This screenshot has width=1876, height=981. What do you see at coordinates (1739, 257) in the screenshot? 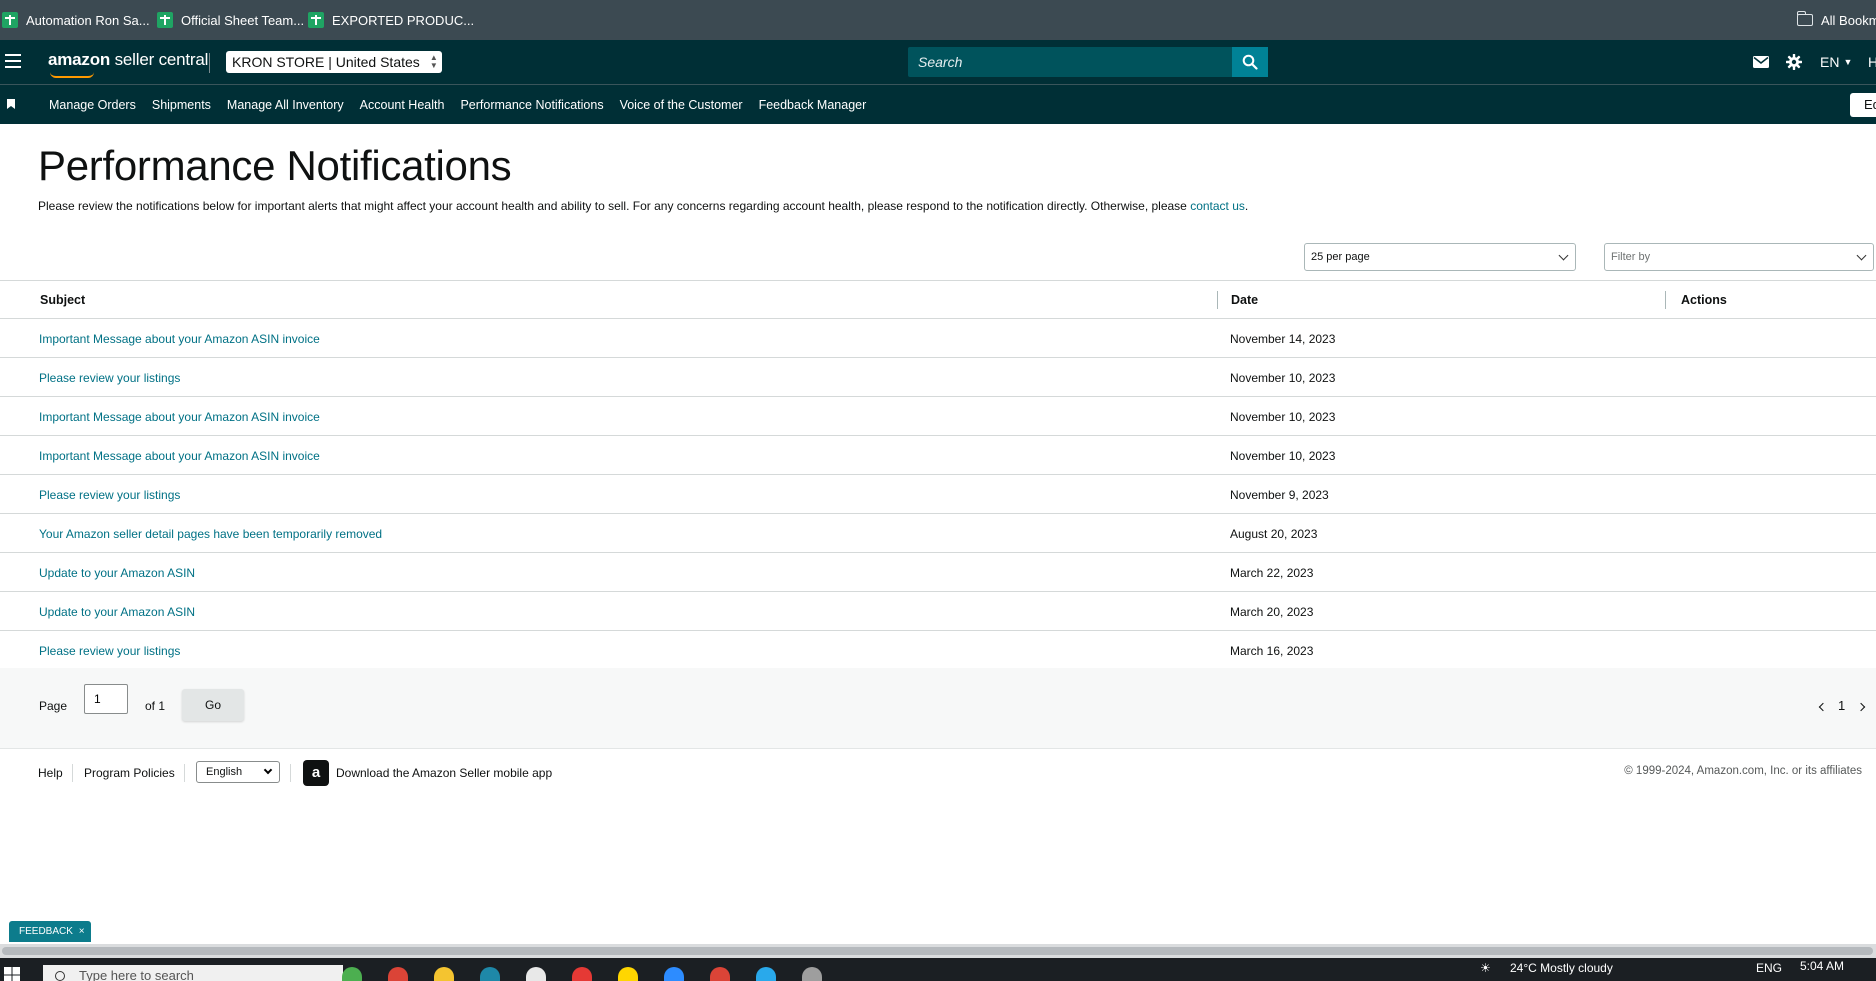
I see `filter-by-select: Filter by` at bounding box center [1739, 257].